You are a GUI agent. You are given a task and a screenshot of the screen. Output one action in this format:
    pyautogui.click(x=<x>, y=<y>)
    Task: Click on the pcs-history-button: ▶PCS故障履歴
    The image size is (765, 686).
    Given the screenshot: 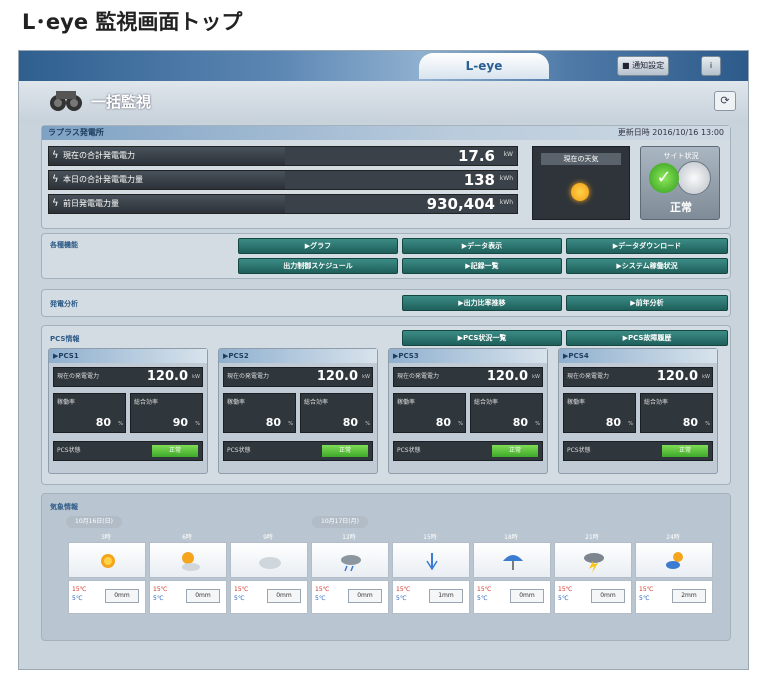 What is the action you would take?
    pyautogui.click(x=647, y=338)
    